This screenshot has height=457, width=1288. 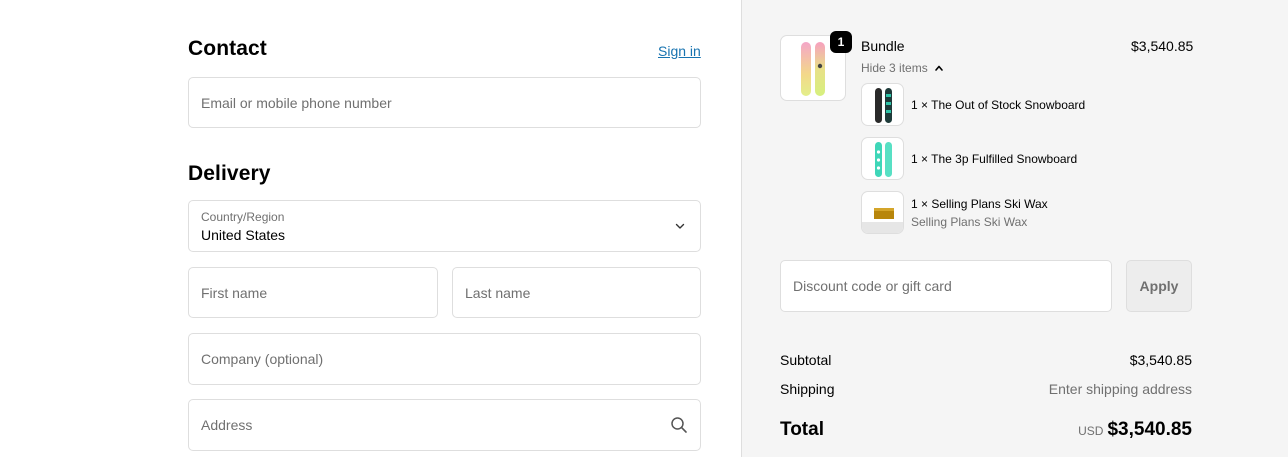 What do you see at coordinates (806, 360) in the screenshot?
I see `subtotal-label: Subtotal` at bounding box center [806, 360].